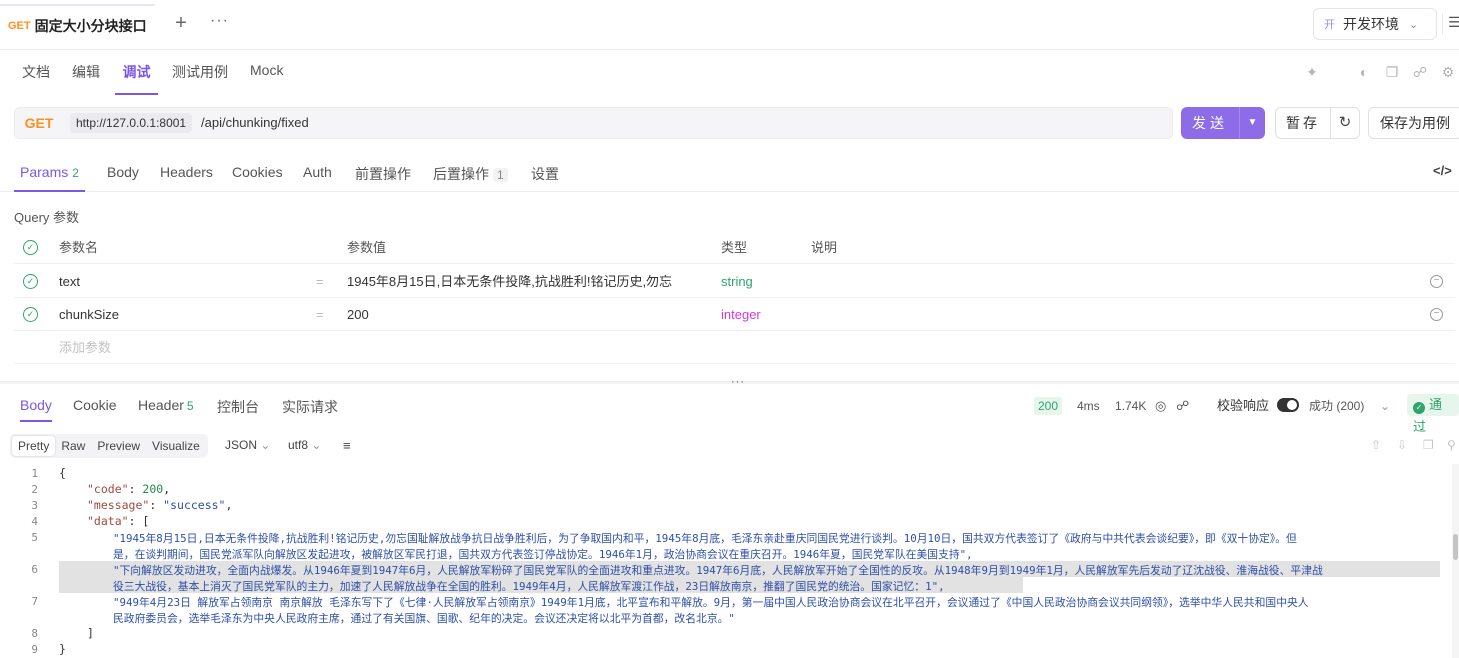  Describe the element at coordinates (304, 445) in the screenshot. I see `encoding-select: utf8 ⌄` at that location.